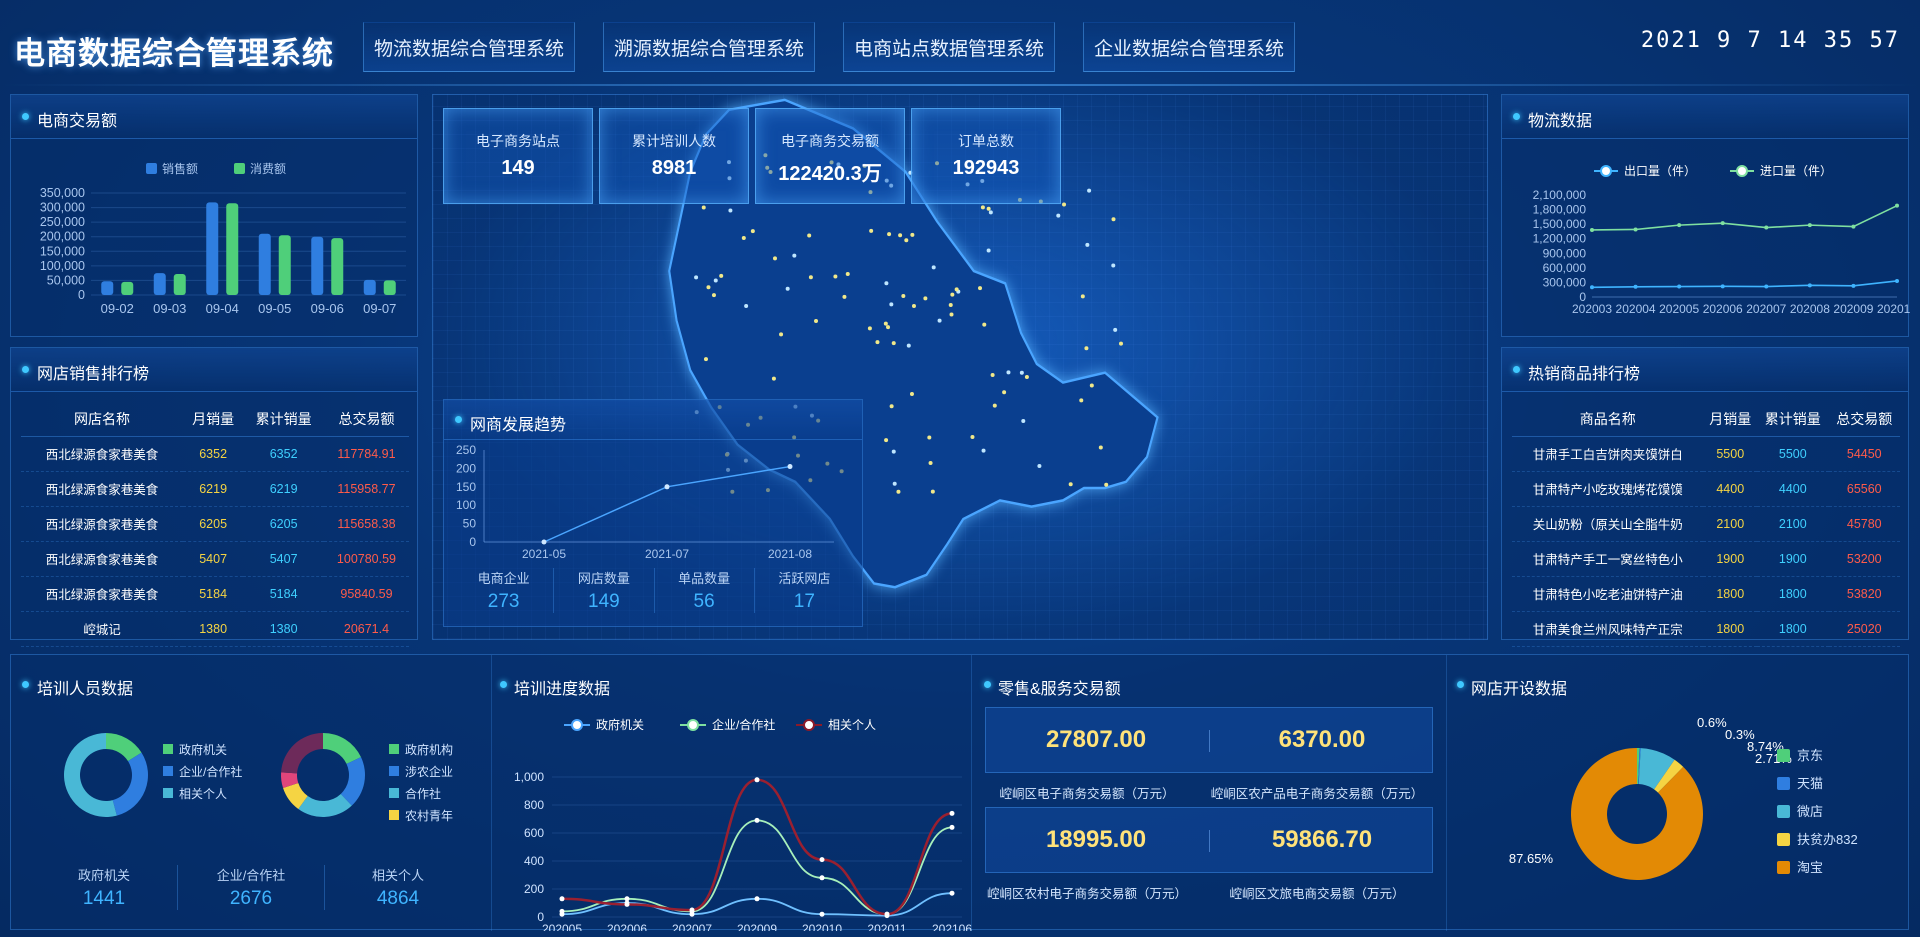 This screenshot has width=1920, height=937. What do you see at coordinates (1706, 594) in the screenshot?
I see `table-row: 甘肃特色小吃老油饼特产油 1800 1800 53820` at bounding box center [1706, 594].